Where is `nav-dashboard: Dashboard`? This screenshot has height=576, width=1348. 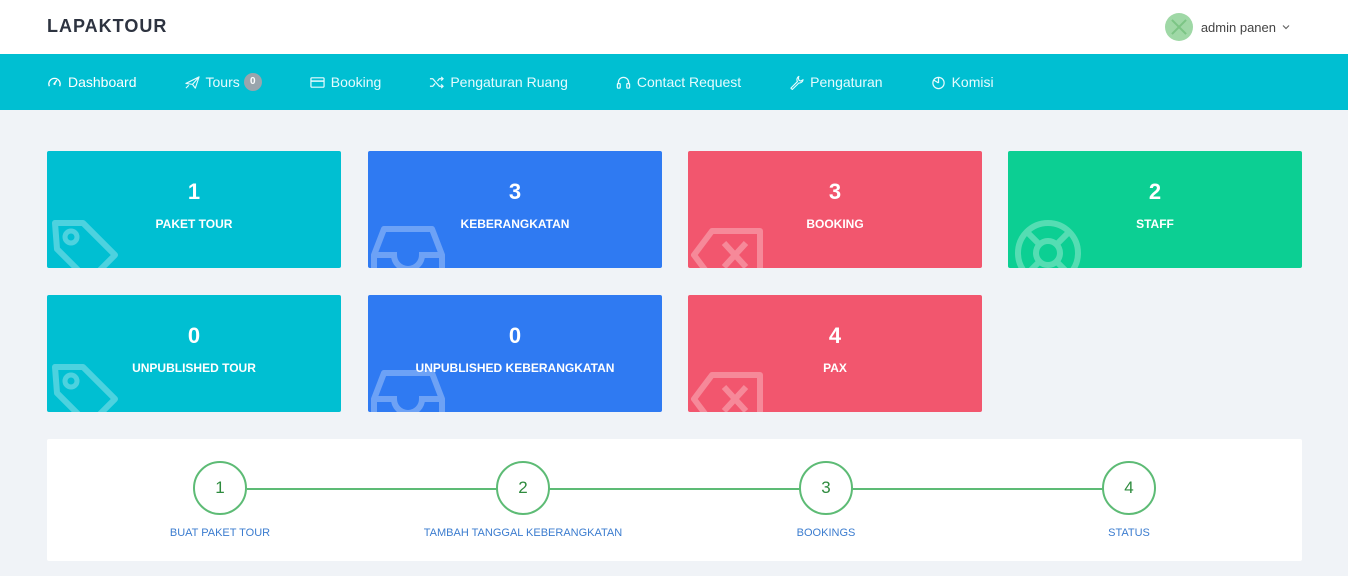 nav-dashboard: Dashboard is located at coordinates (92, 82).